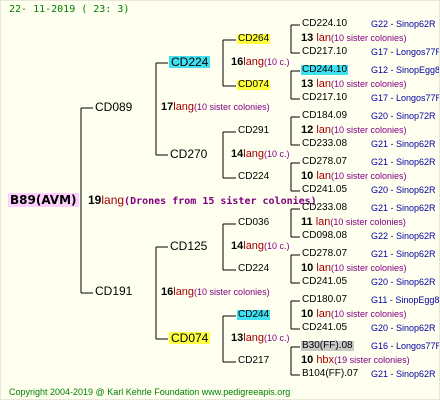  What do you see at coordinates (190, 338) in the screenshot?
I see `gen2-node-4: CD074` at bounding box center [190, 338].